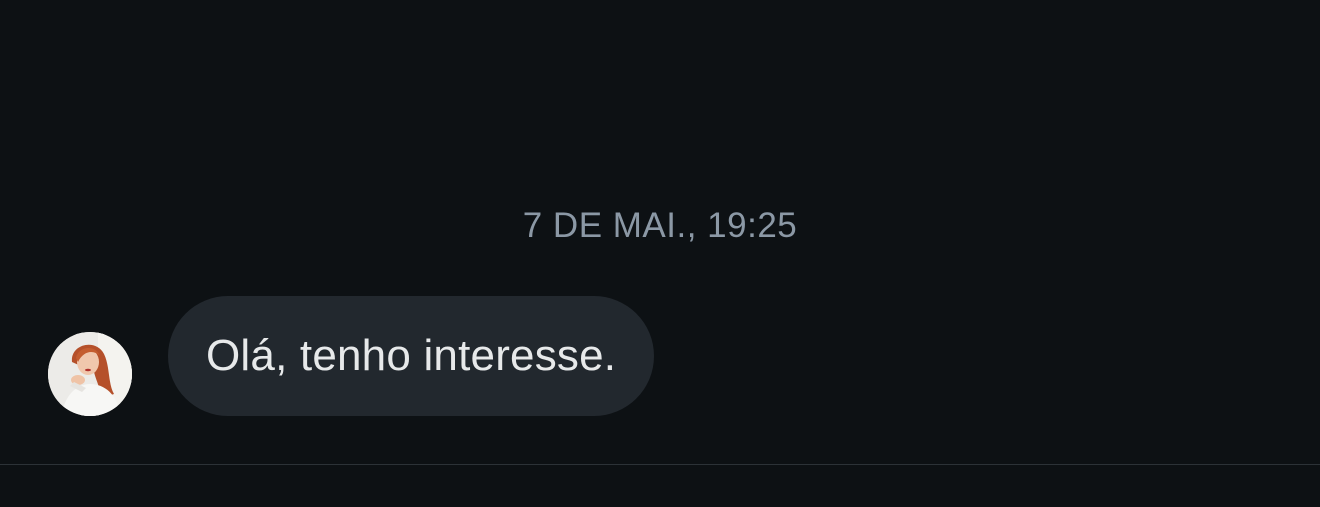 This screenshot has width=1320, height=507. I want to click on message-text: Olá, tenho interesse., so click(411, 355).